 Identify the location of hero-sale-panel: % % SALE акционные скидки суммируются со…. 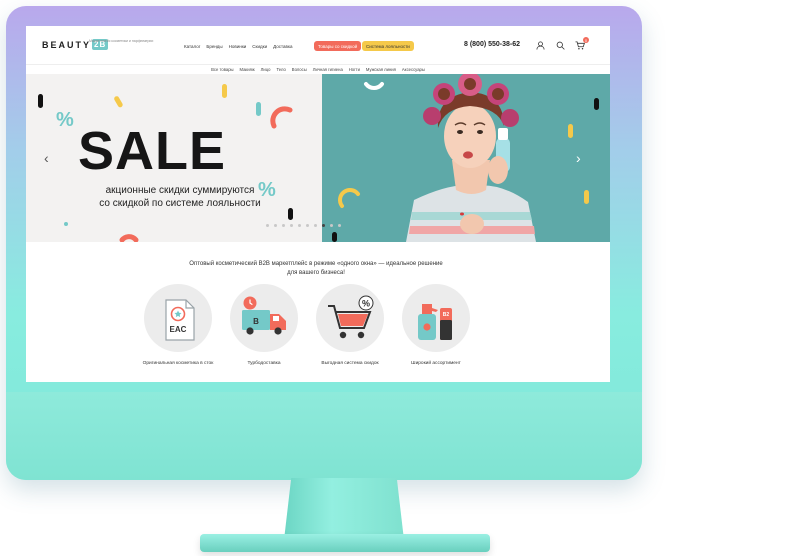
(174, 158).